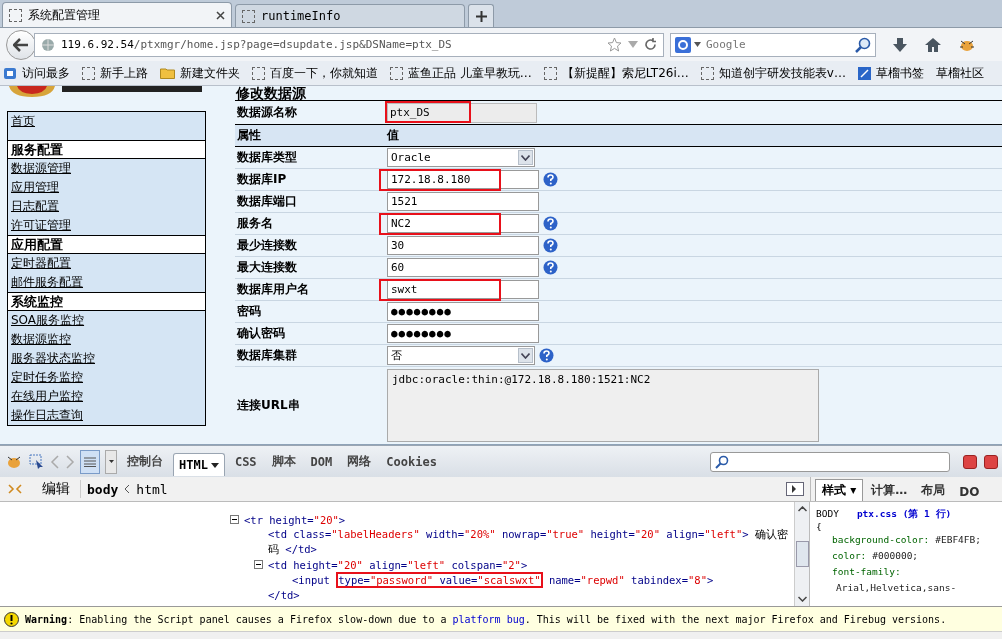 This screenshot has width=1002, height=639. I want to click on url-textarea: jdbc:oracle:thin:@172.18.8.180:1521:NC2, so click(603, 405).